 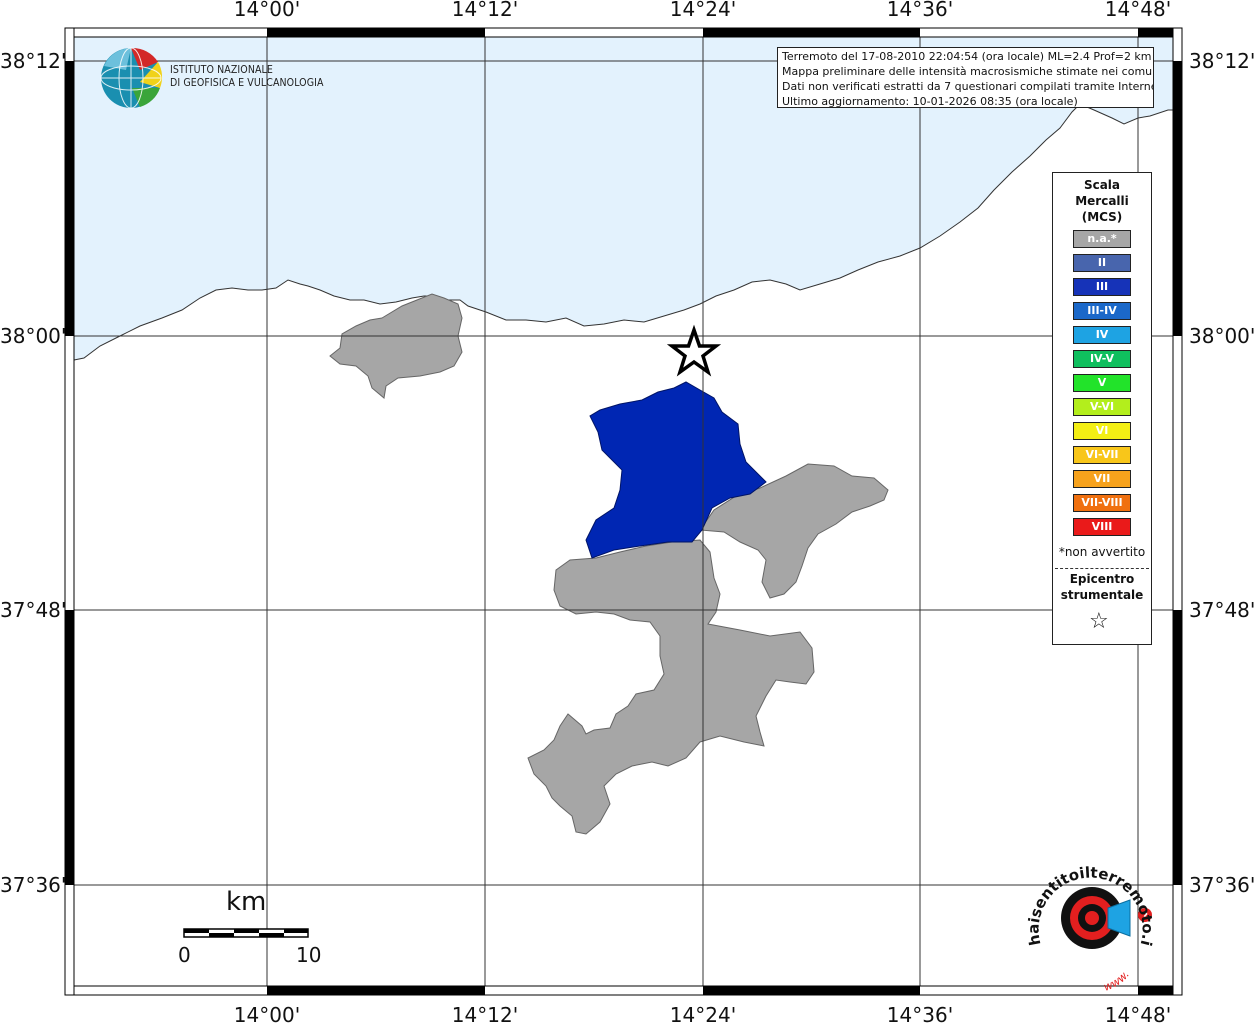 I want to click on legend-item: II, so click(x=1102, y=263).